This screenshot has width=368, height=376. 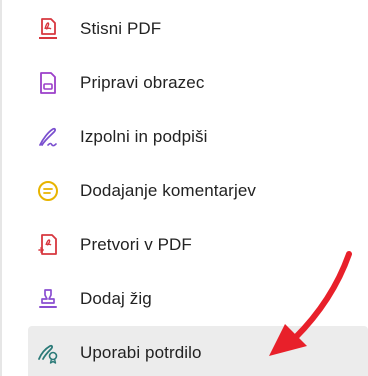 I want to click on menu-item-add-comments: Dodajanje komentarjev, so click(x=198, y=191).